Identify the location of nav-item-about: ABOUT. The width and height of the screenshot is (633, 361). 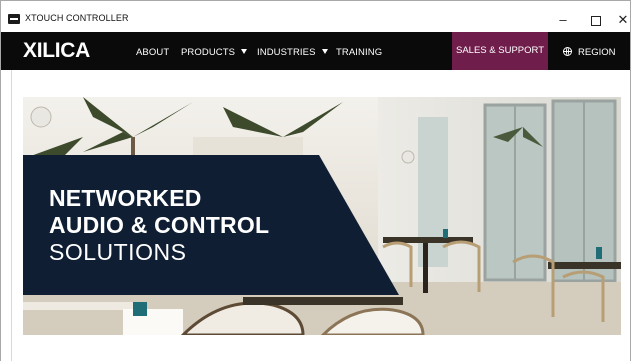
(152, 52).